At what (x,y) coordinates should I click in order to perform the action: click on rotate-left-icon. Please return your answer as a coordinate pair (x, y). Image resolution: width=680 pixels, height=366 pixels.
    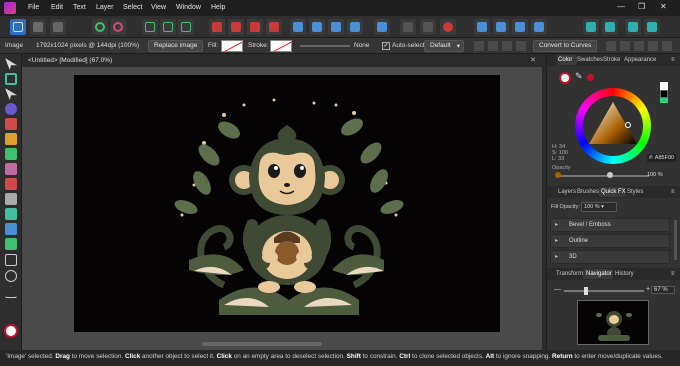
    Looking at the image, I should click on (336, 27).